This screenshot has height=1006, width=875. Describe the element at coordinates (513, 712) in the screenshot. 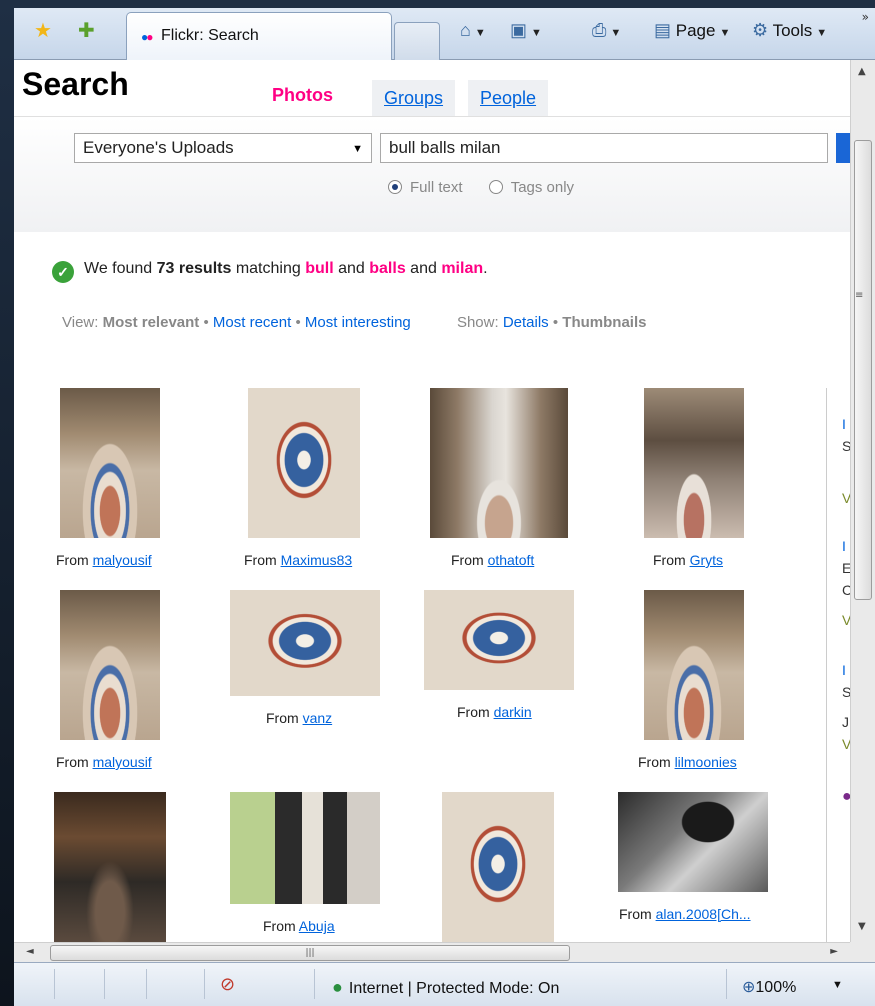

I see `photo-owner-link: darkin` at that location.